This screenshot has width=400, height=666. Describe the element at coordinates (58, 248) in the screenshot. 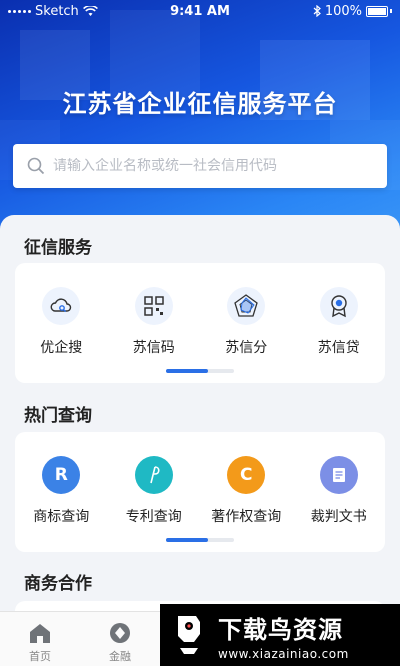

I see `section-title-credit-services: 征信服务` at that location.